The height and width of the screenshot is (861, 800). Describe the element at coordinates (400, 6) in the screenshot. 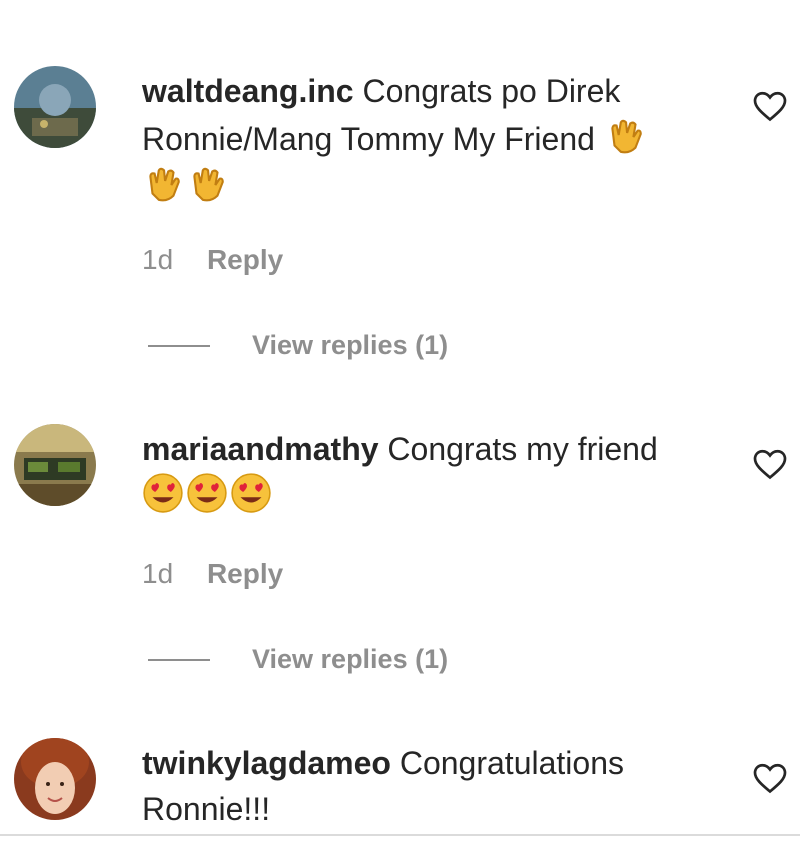

I see `previous-view-replies-cut: — — — — — —` at that location.